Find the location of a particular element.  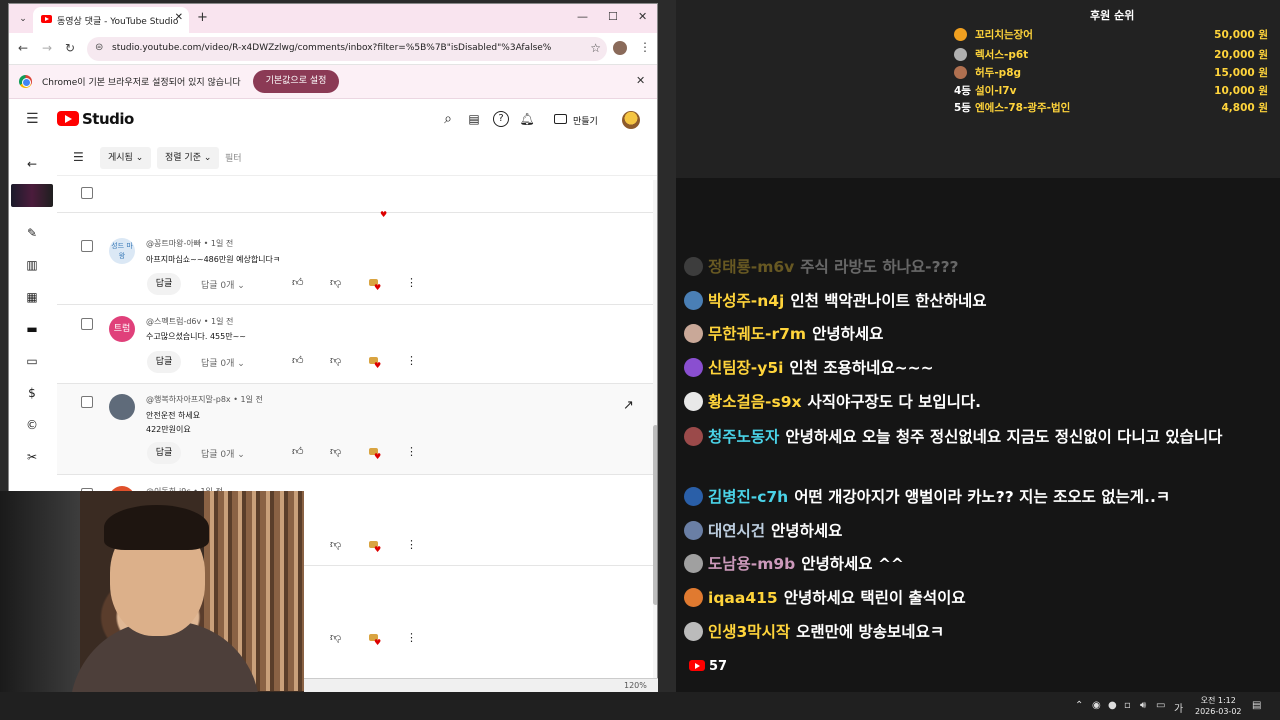

notification-icon: ▤ is located at coordinates (1256, 705).